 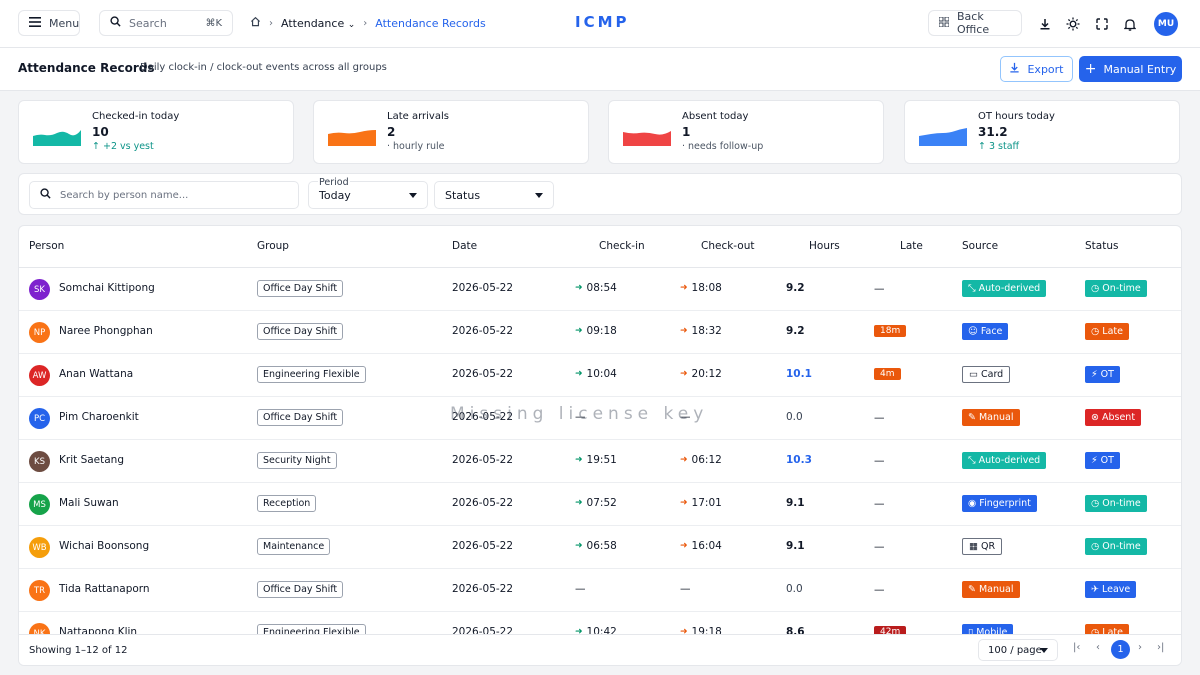 I want to click on fullscreen-icon, so click(x=1102, y=24).